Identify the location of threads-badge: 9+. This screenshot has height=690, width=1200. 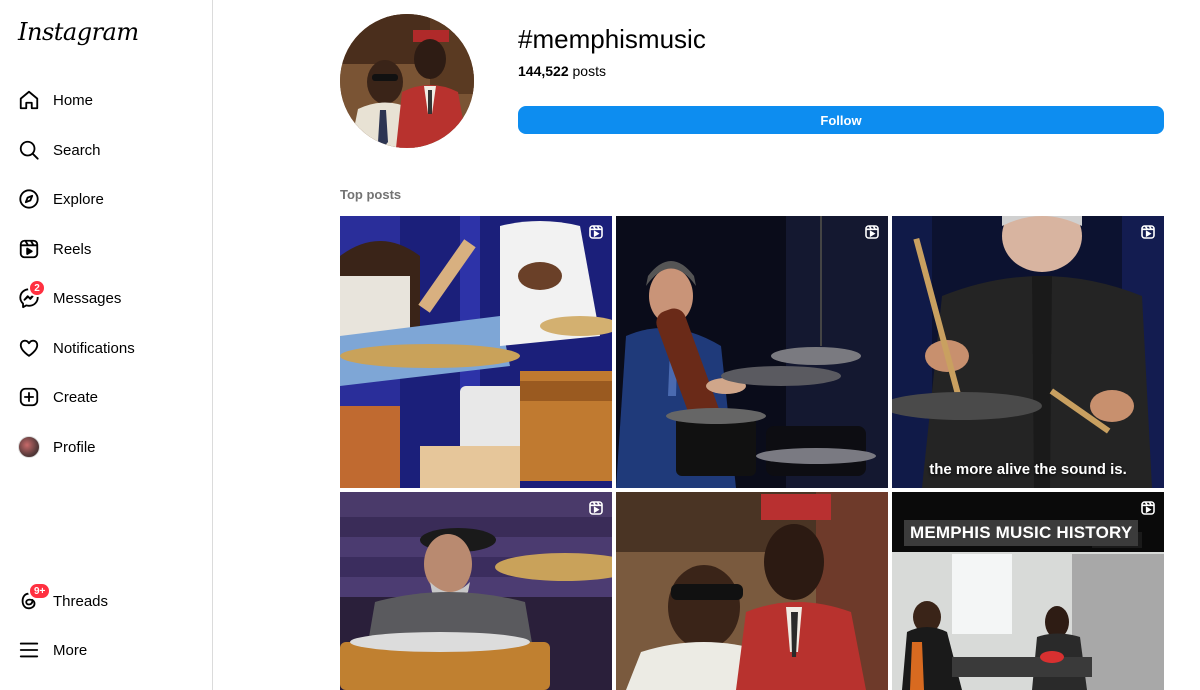
(40, 591).